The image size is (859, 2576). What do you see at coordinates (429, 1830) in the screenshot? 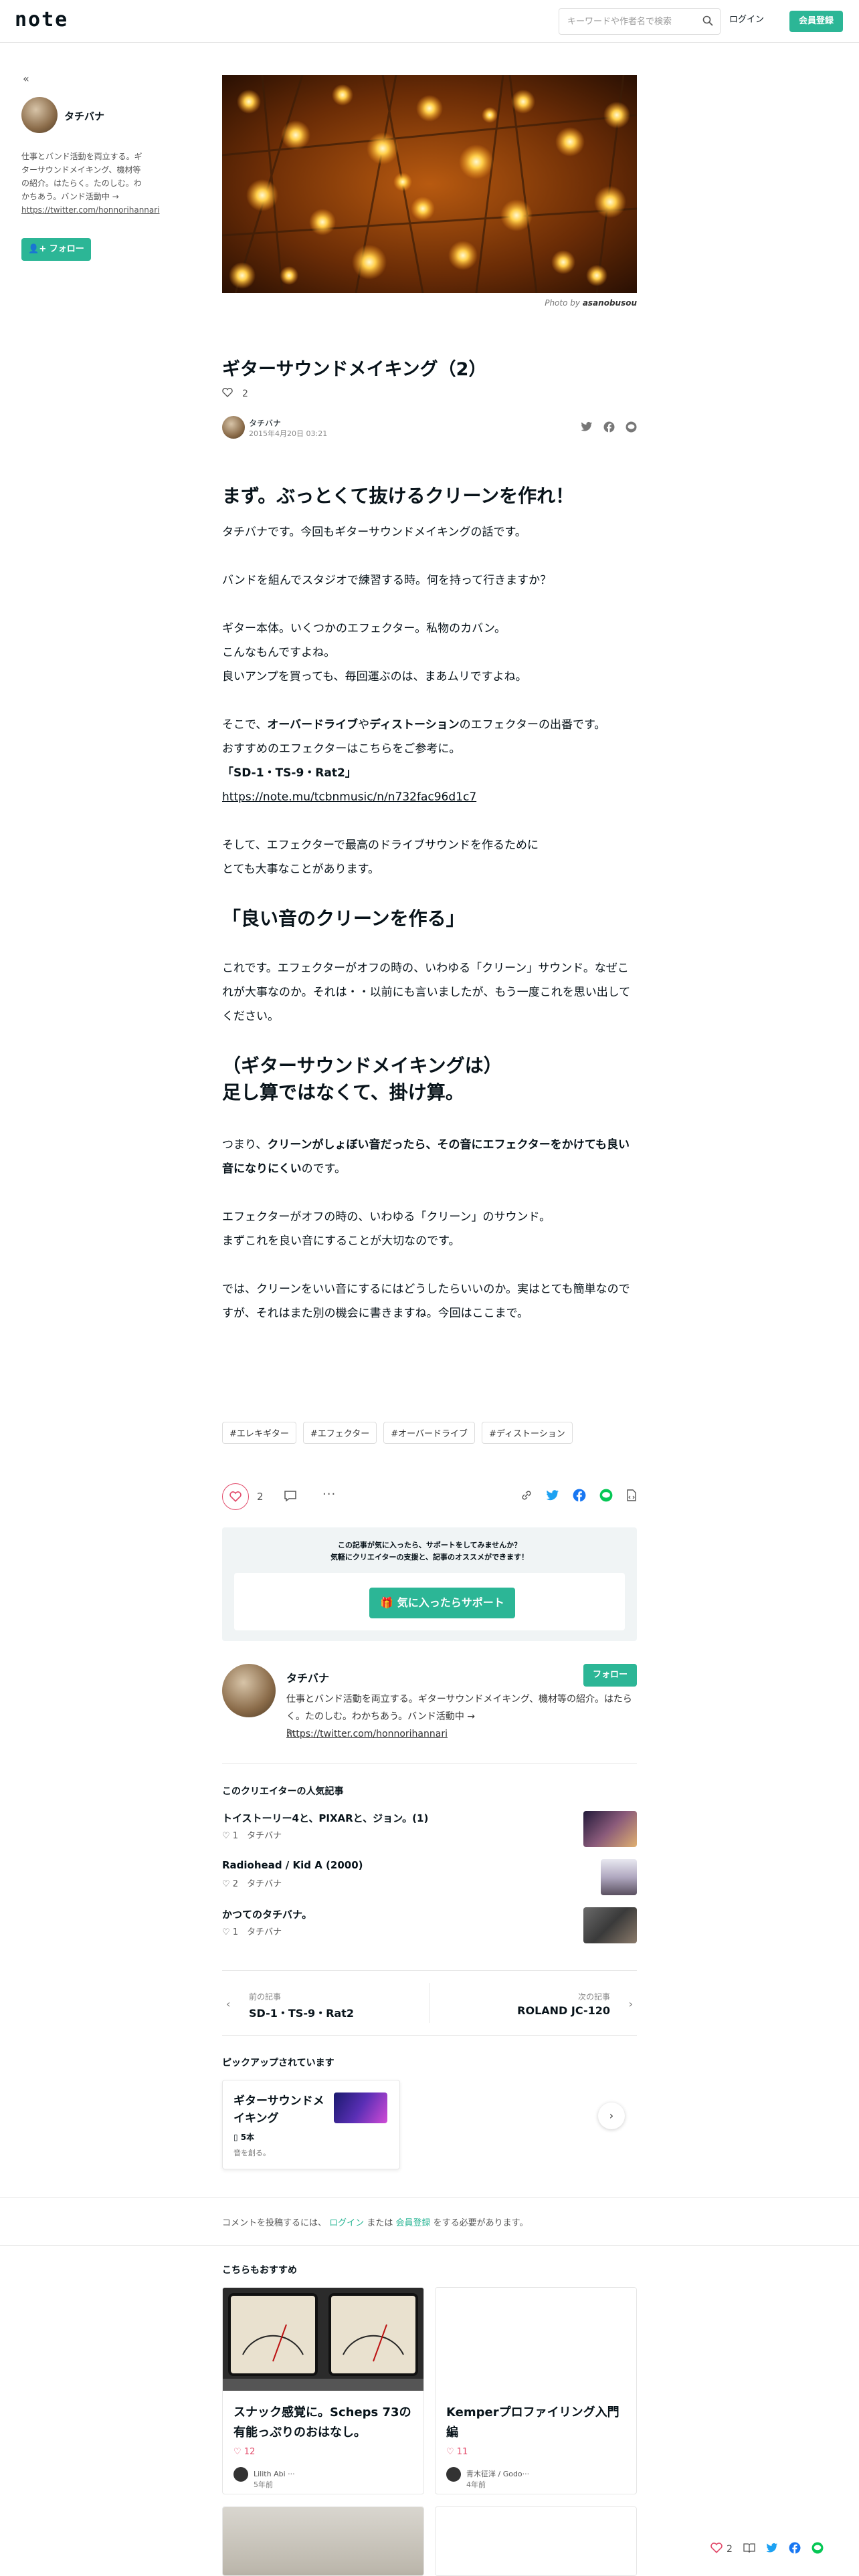
I see `popular-item: トイストーリー4と、PIXARと、ジョン。(1) ♡ 1 タチバナ` at bounding box center [429, 1830].